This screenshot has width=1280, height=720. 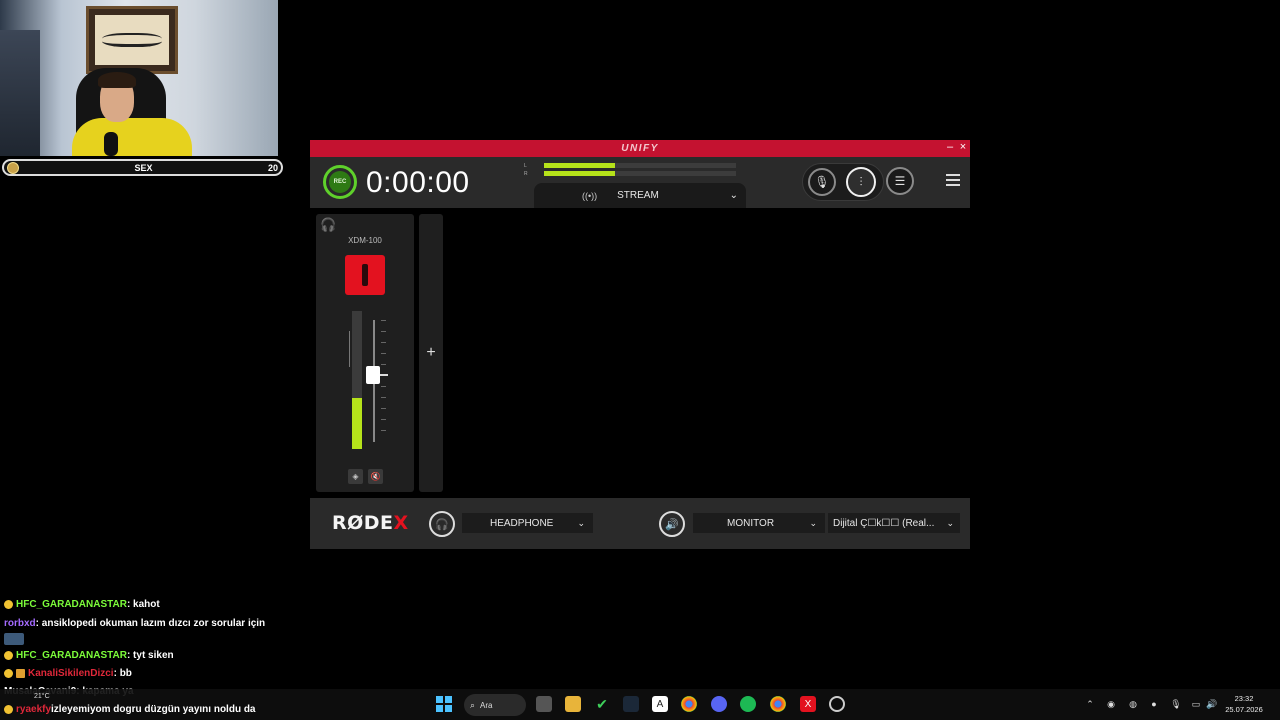 What do you see at coordinates (590, 195) in the screenshot?
I see `broadcast-icon: ((•))` at bounding box center [590, 195].